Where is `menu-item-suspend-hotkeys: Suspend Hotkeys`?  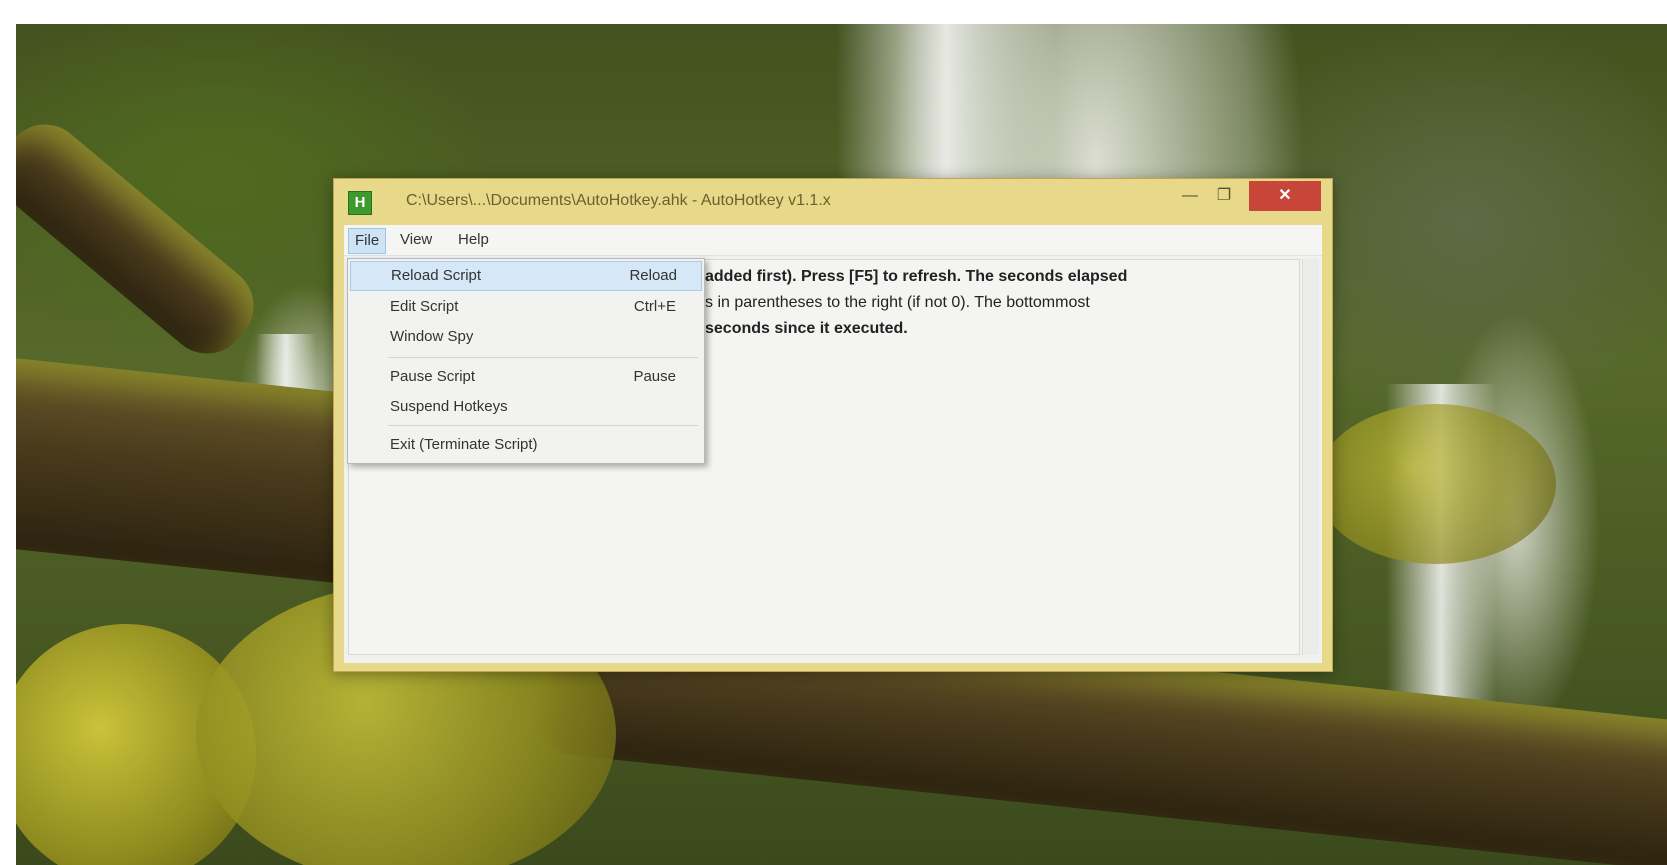 menu-item-suspend-hotkeys: Suspend Hotkeys is located at coordinates (525, 407).